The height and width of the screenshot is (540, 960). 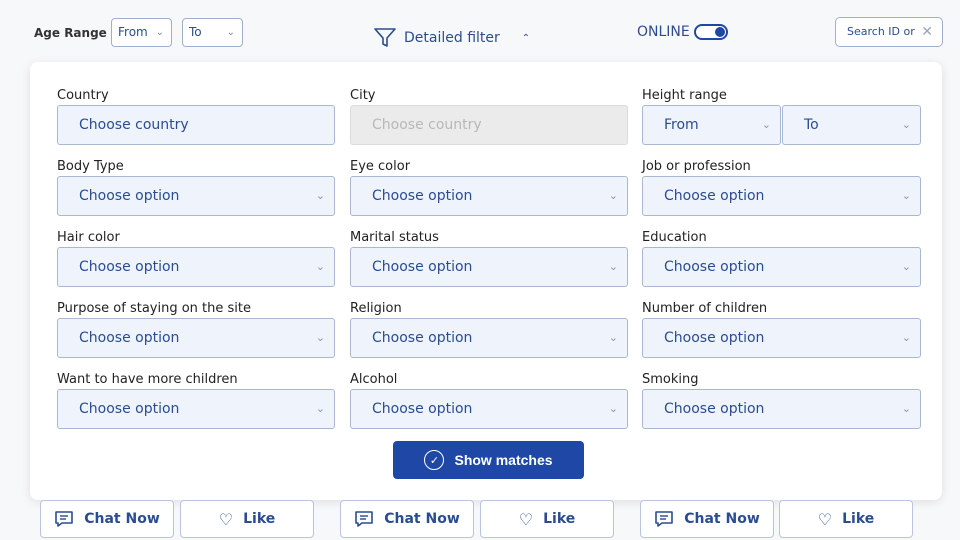 What do you see at coordinates (422, 267) in the screenshot?
I see `marital-status-value: Choose option` at bounding box center [422, 267].